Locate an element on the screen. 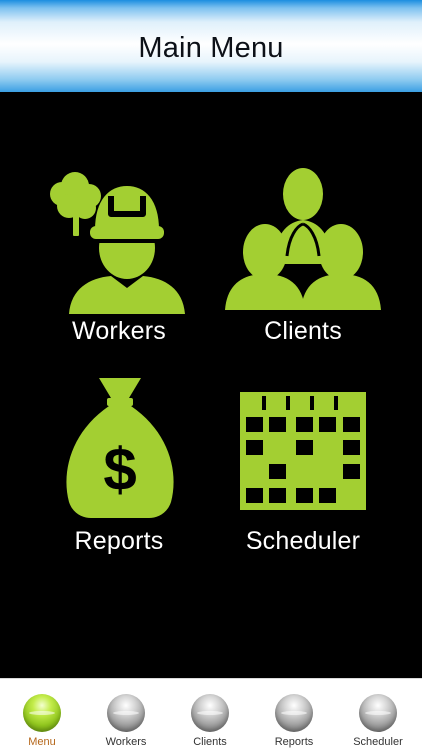 The height and width of the screenshot is (750, 422). scheduler-tile: Scheduler is located at coordinates (303, 472).